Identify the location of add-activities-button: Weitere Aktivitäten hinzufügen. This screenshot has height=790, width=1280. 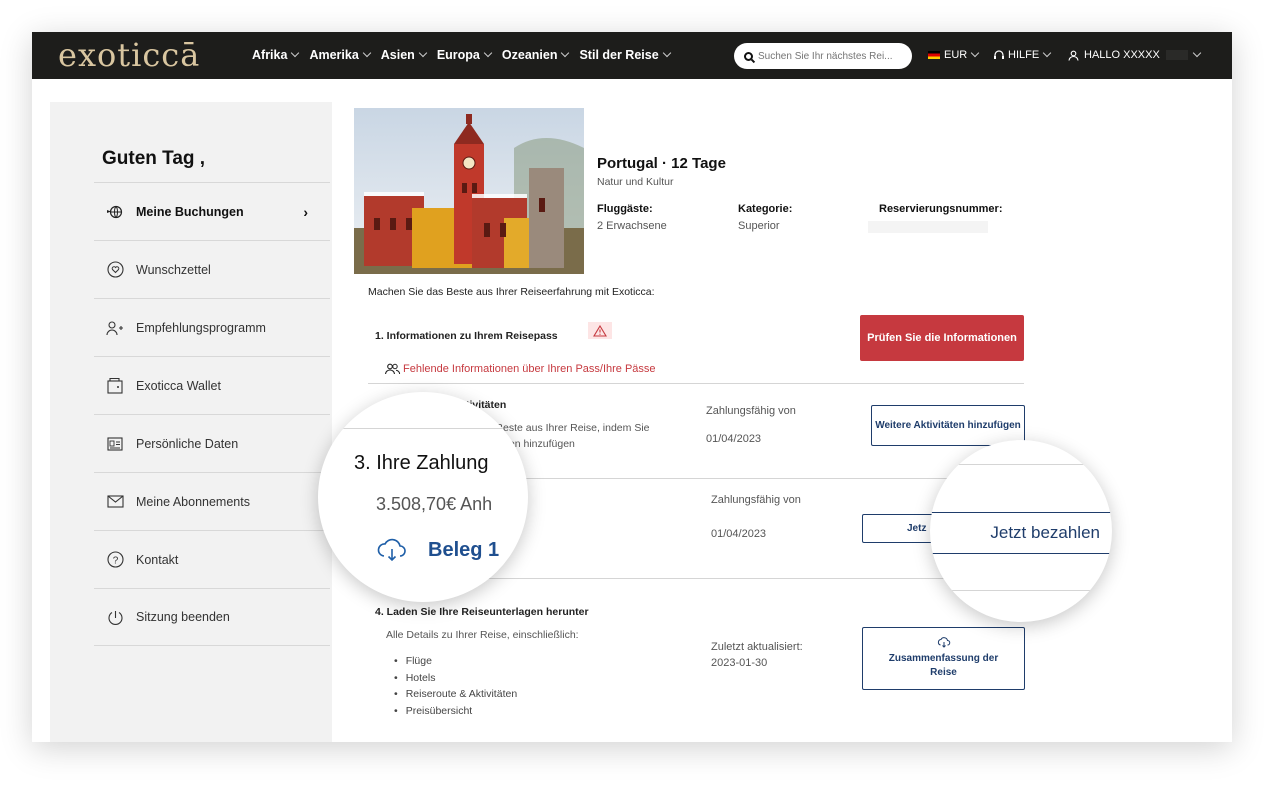
(948, 425).